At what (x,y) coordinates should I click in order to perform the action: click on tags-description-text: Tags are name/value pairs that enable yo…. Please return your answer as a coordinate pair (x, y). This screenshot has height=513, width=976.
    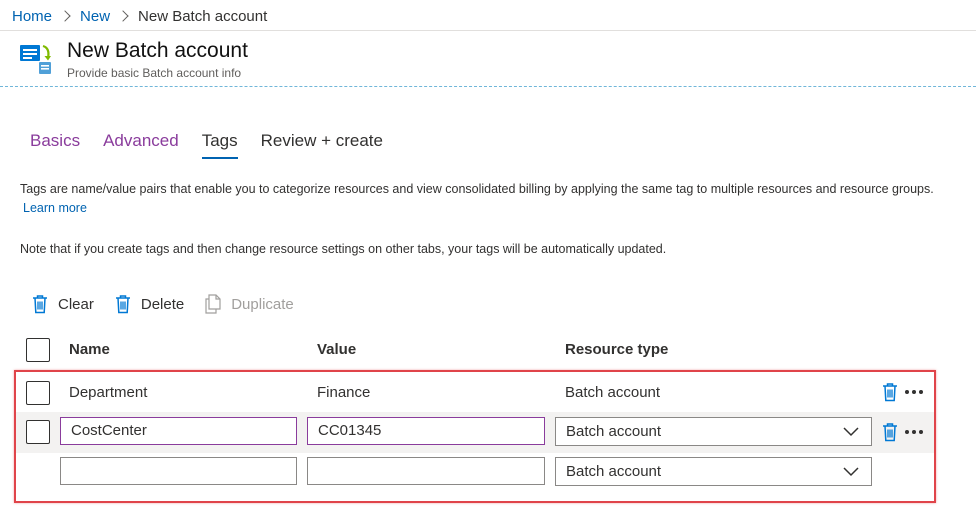
    Looking at the image, I should click on (477, 189).